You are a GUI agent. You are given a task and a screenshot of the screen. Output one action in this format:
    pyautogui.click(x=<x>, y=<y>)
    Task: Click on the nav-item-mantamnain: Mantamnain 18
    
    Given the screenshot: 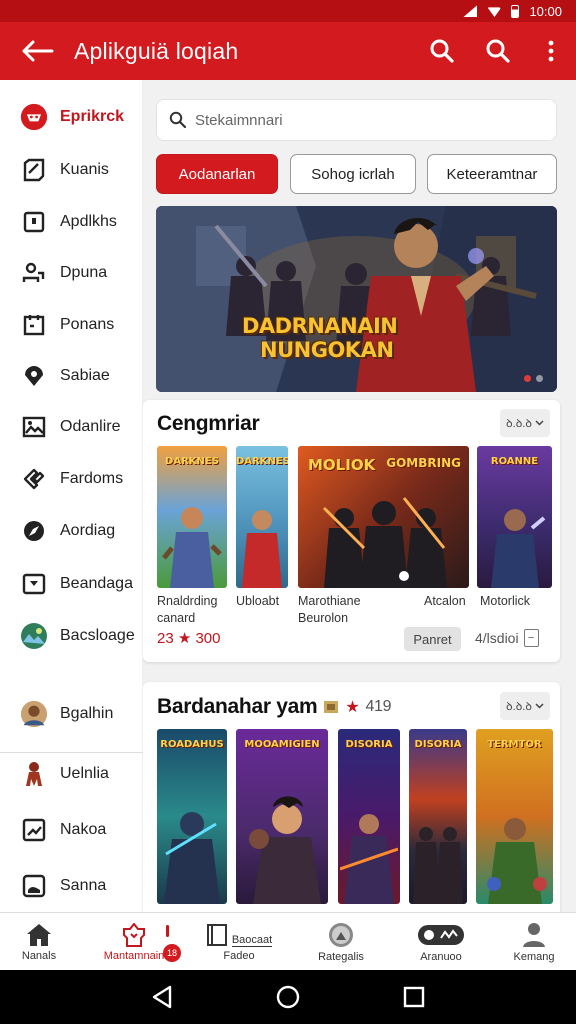 What is the action you would take?
    pyautogui.click(x=134, y=942)
    